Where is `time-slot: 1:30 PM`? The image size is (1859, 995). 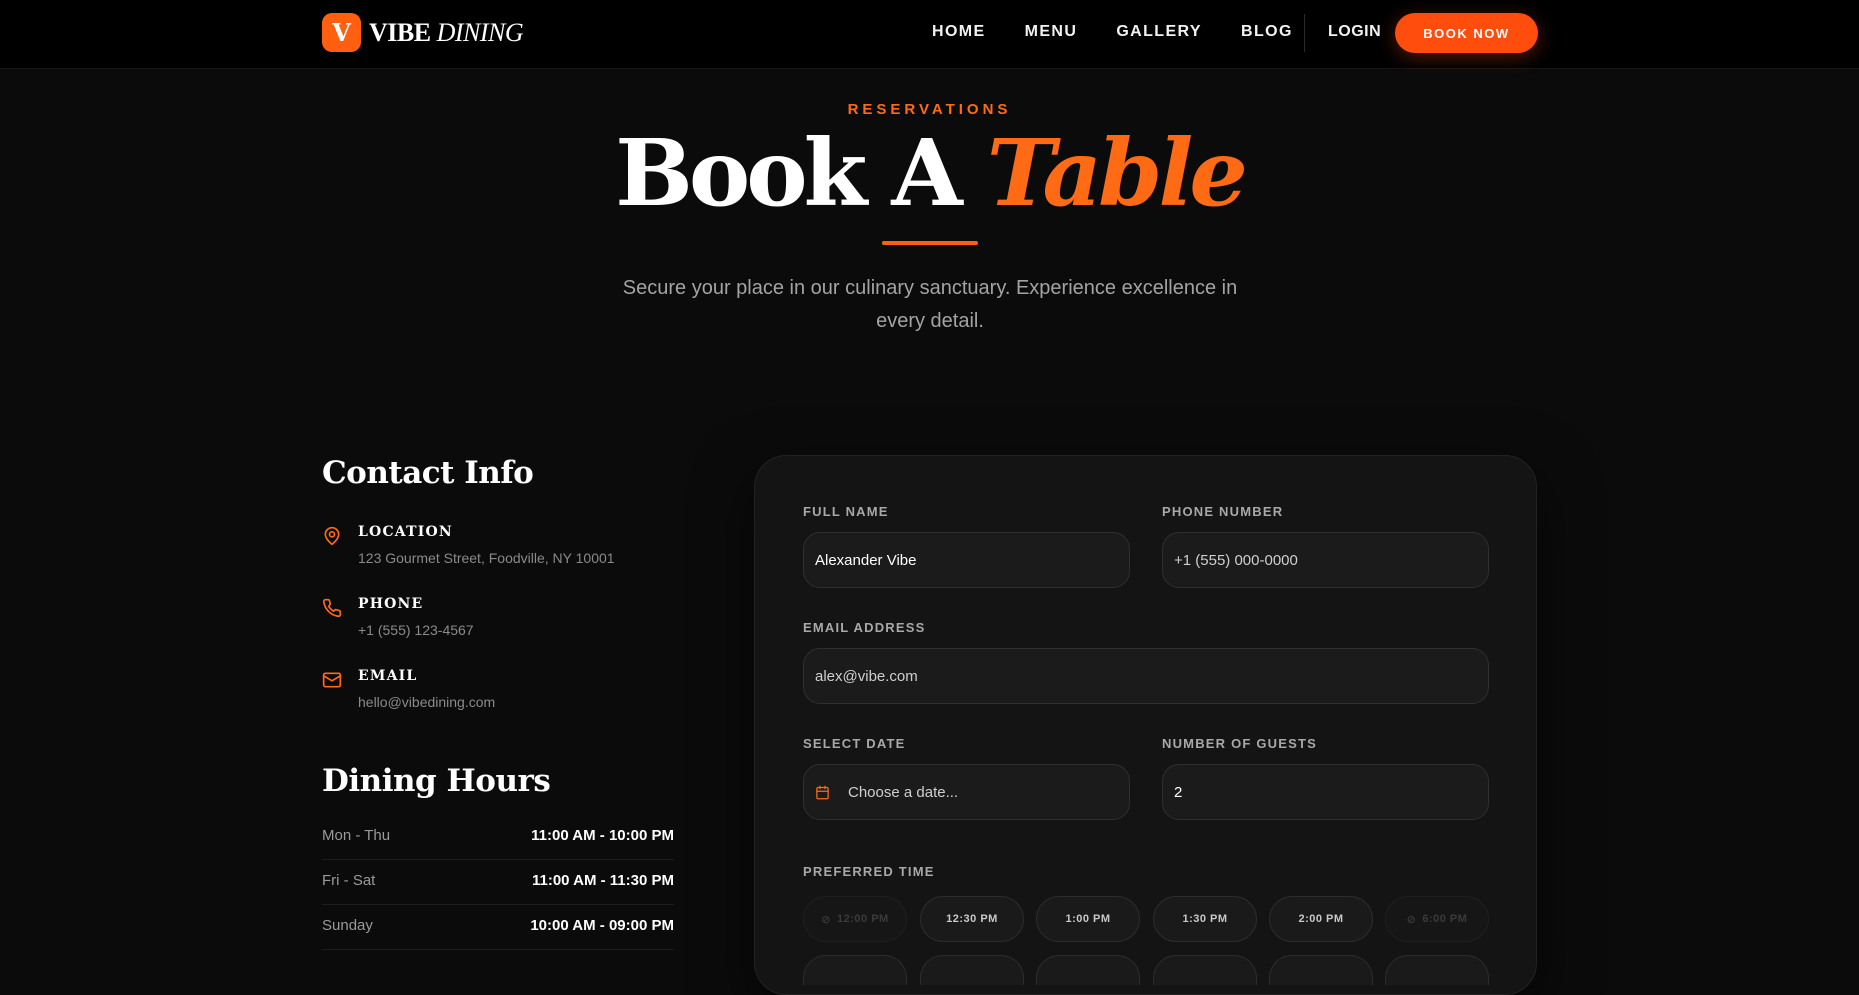 time-slot: 1:30 PM is located at coordinates (1205, 919).